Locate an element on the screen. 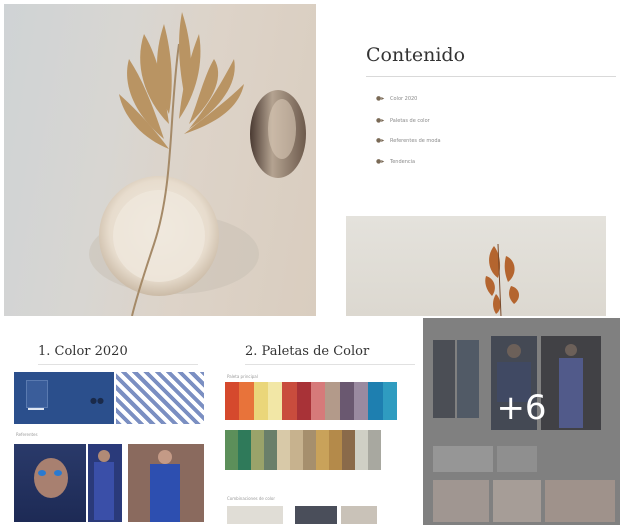  contents-item: ●▸ Paletas de color is located at coordinates (403, 120).